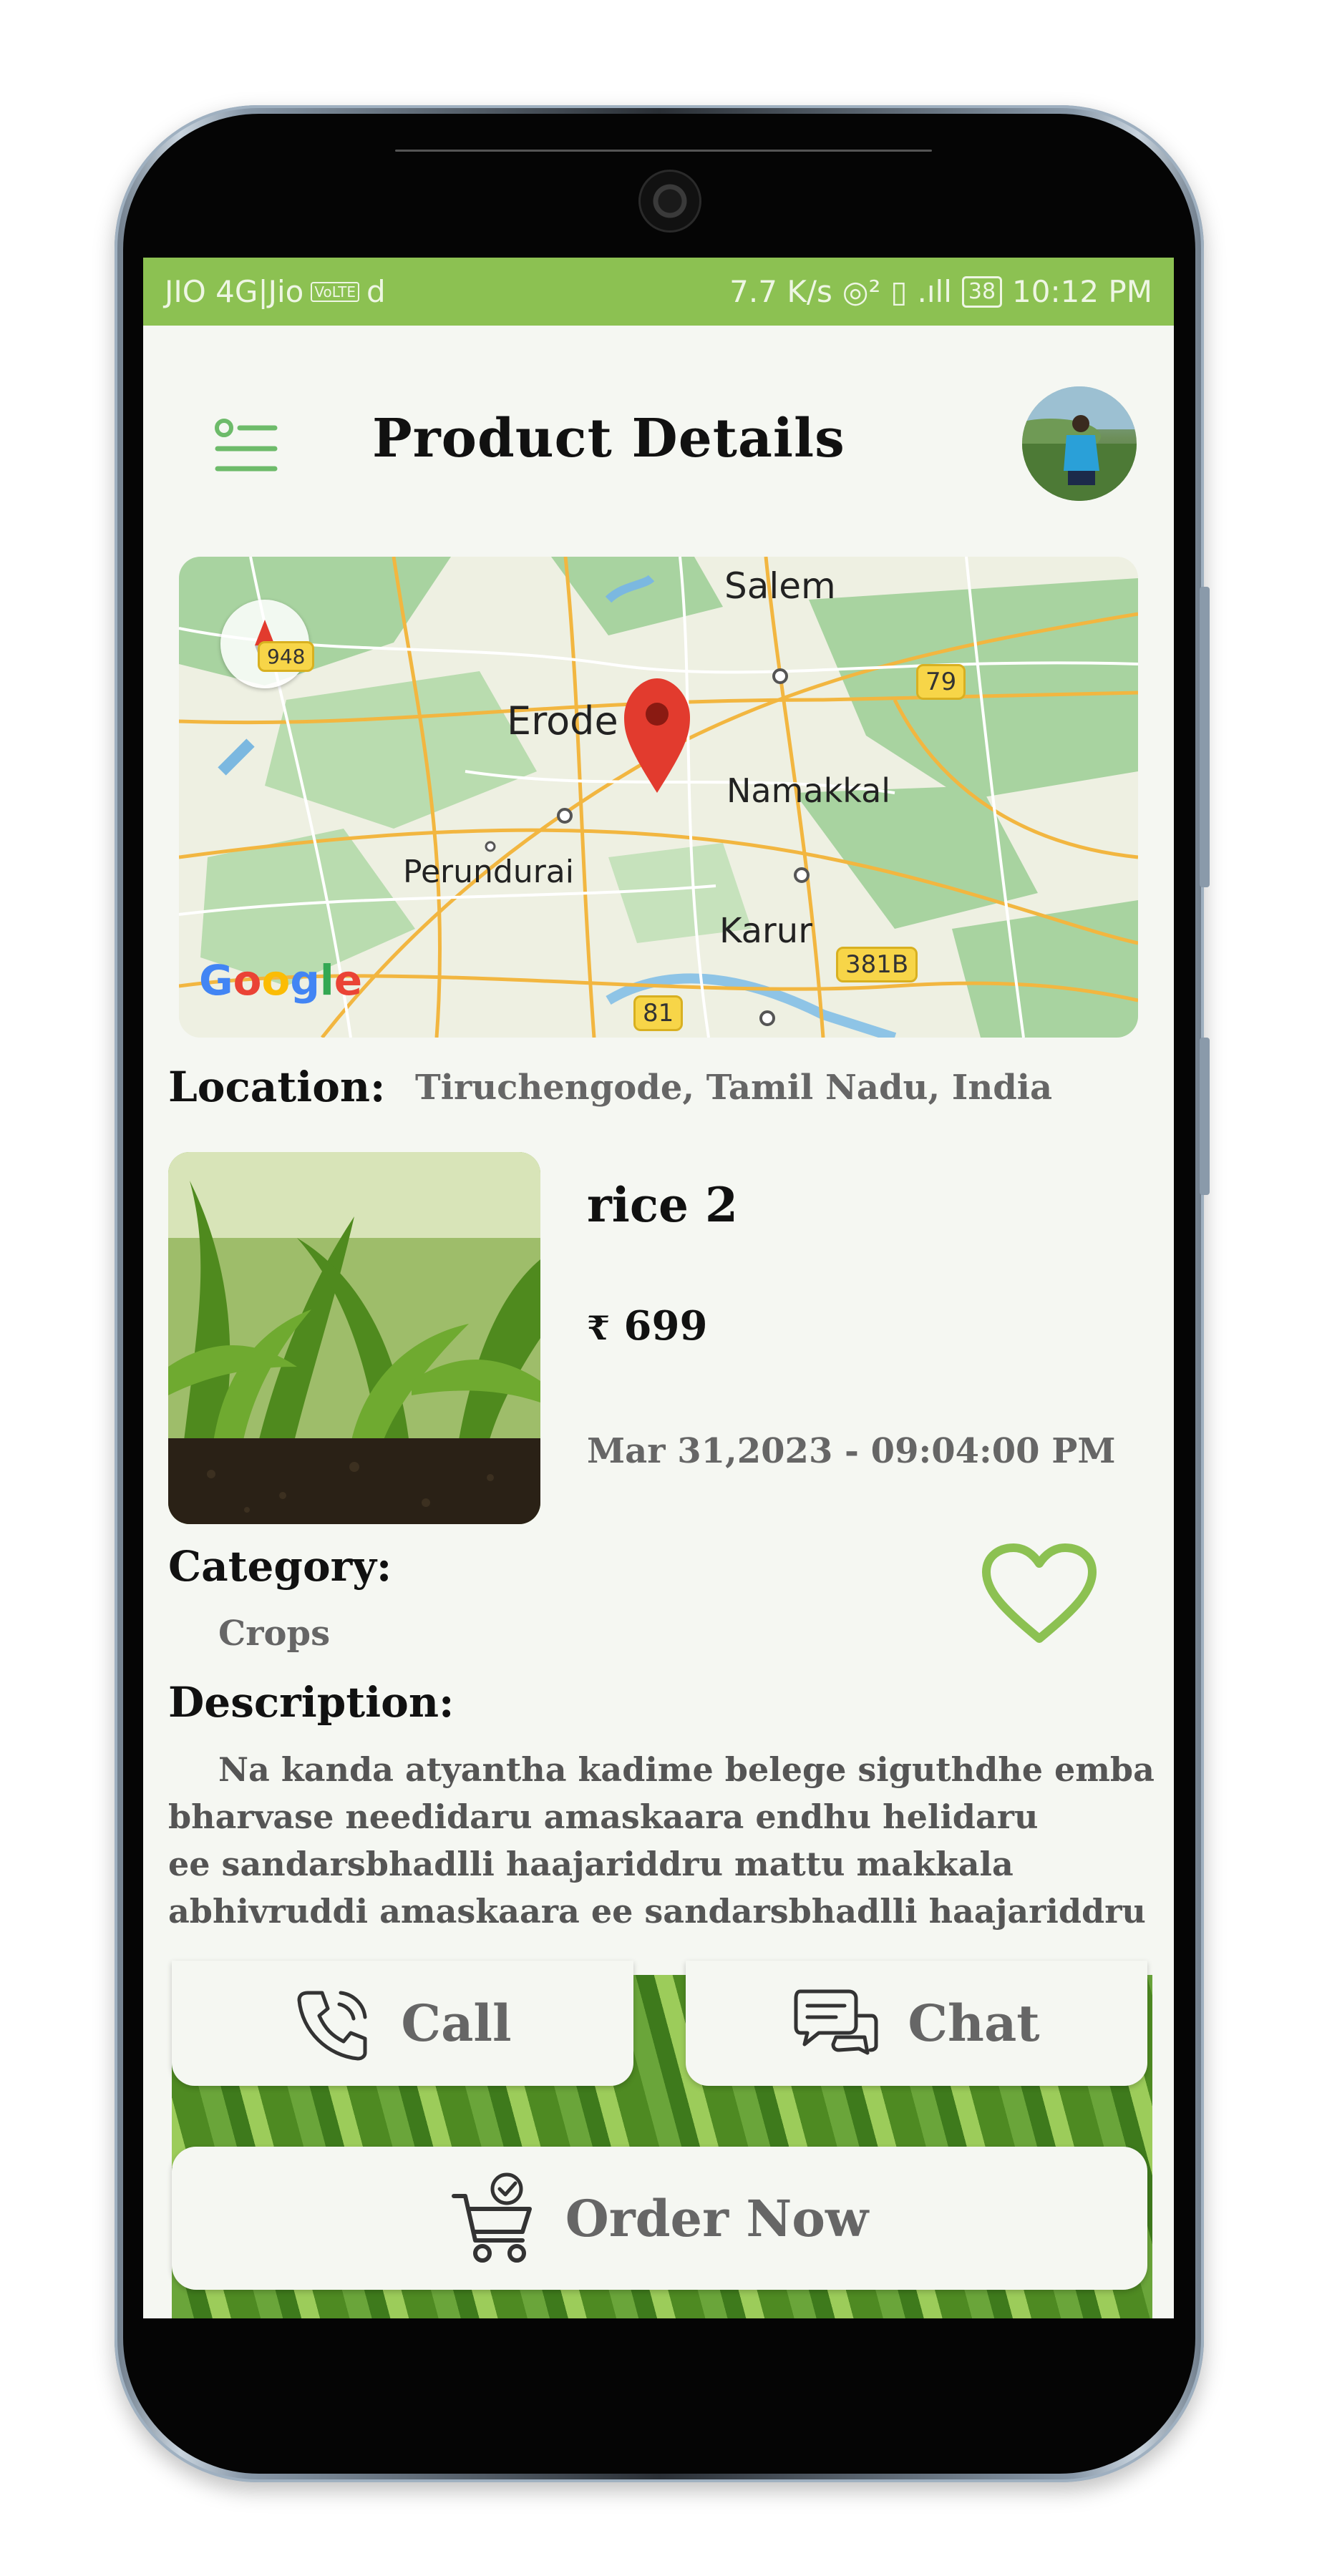  What do you see at coordinates (765, 931) in the screenshot?
I see `map-label-karur: Karur` at bounding box center [765, 931].